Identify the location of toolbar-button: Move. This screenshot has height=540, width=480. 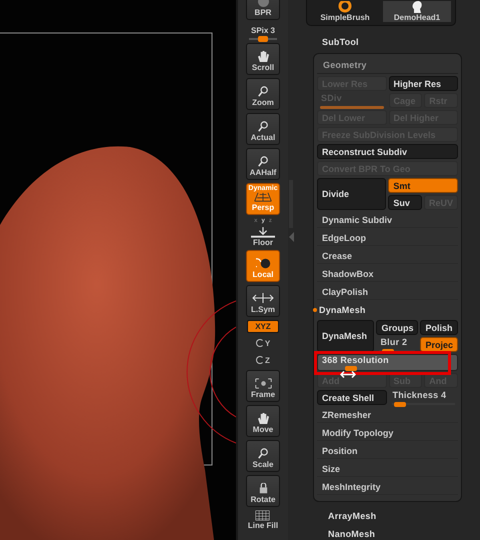
(263, 421).